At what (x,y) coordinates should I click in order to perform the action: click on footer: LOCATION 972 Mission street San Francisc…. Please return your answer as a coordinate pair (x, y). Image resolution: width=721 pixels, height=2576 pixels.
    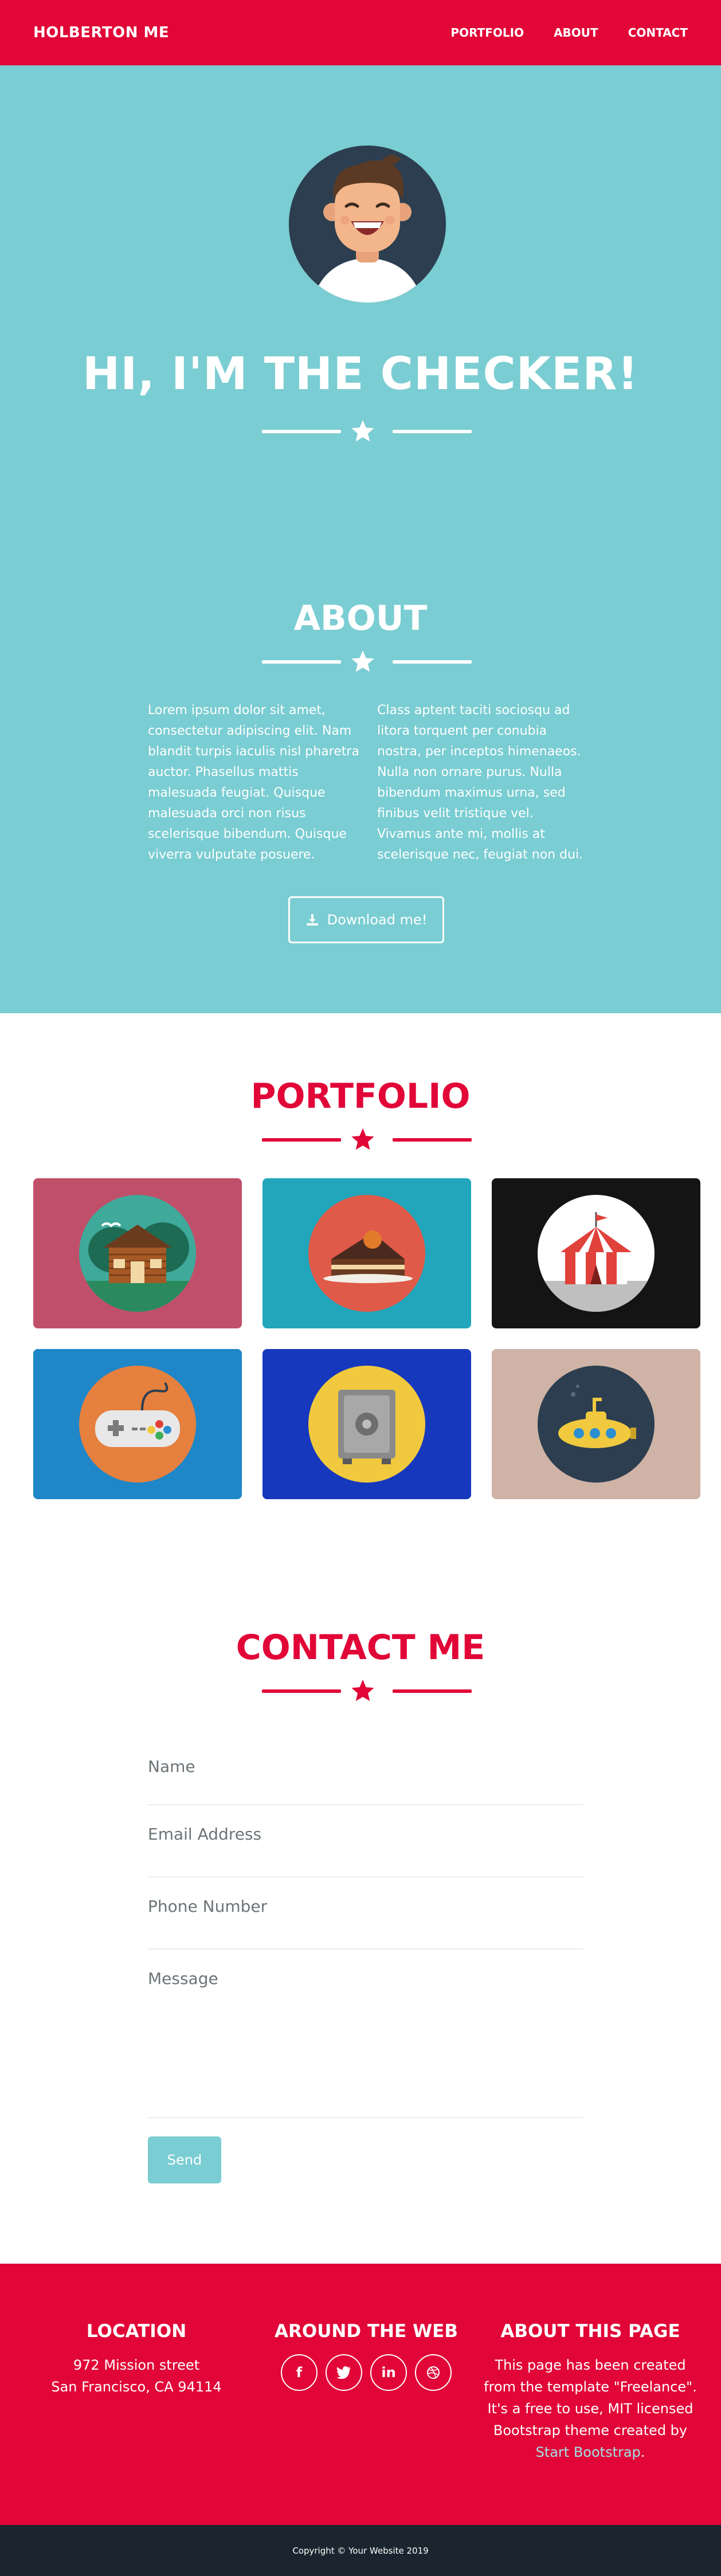
    Looking at the image, I should click on (360, 2394).